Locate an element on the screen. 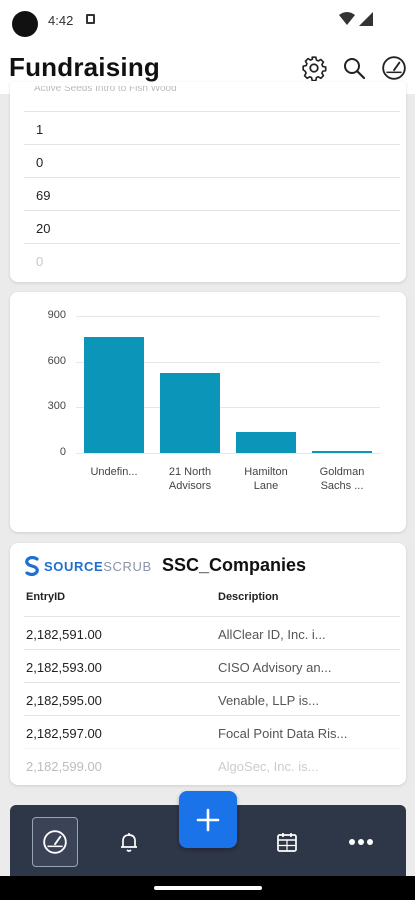  cell-entryid: 2,182,599.00 is located at coordinates (64, 766).